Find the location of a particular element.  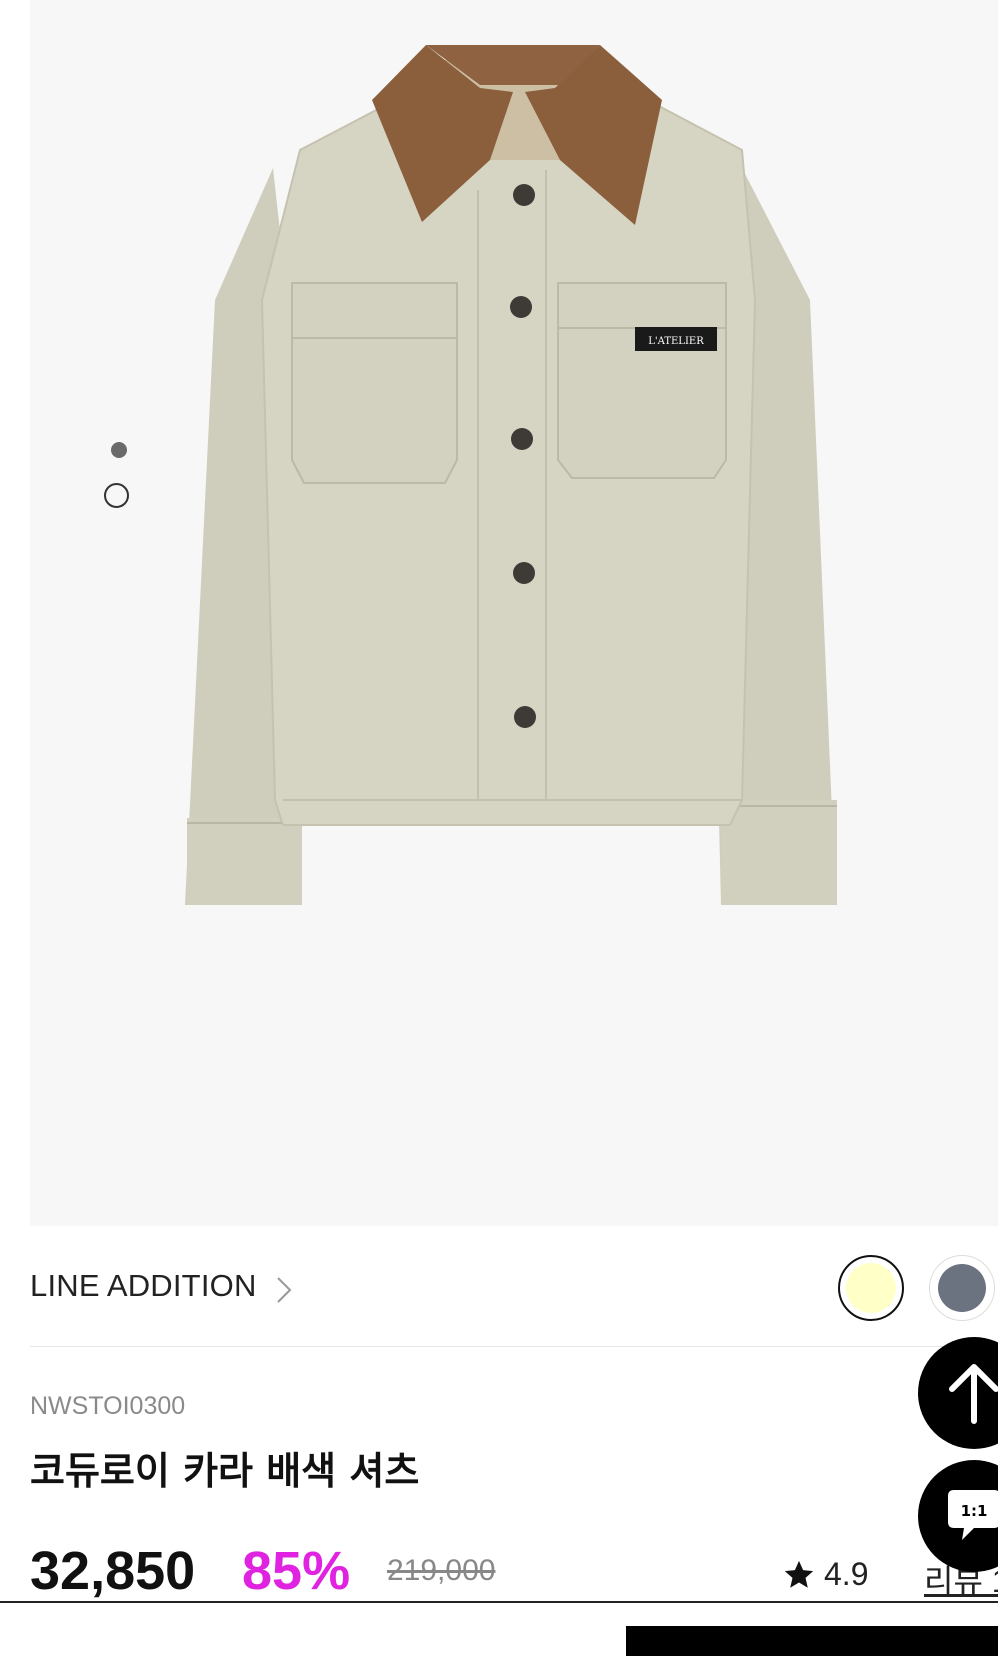

section-divider is located at coordinates (514, 1346).